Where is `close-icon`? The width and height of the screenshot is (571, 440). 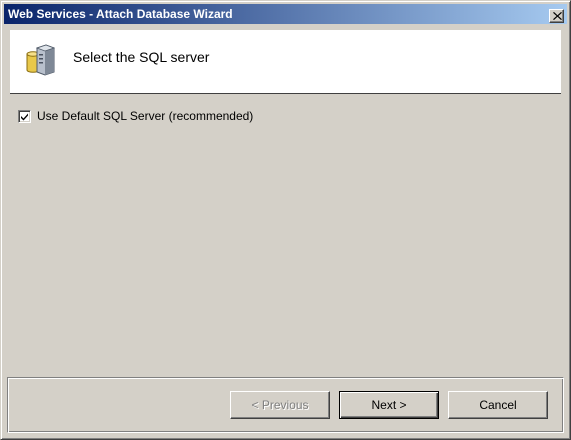 close-icon is located at coordinates (557, 16).